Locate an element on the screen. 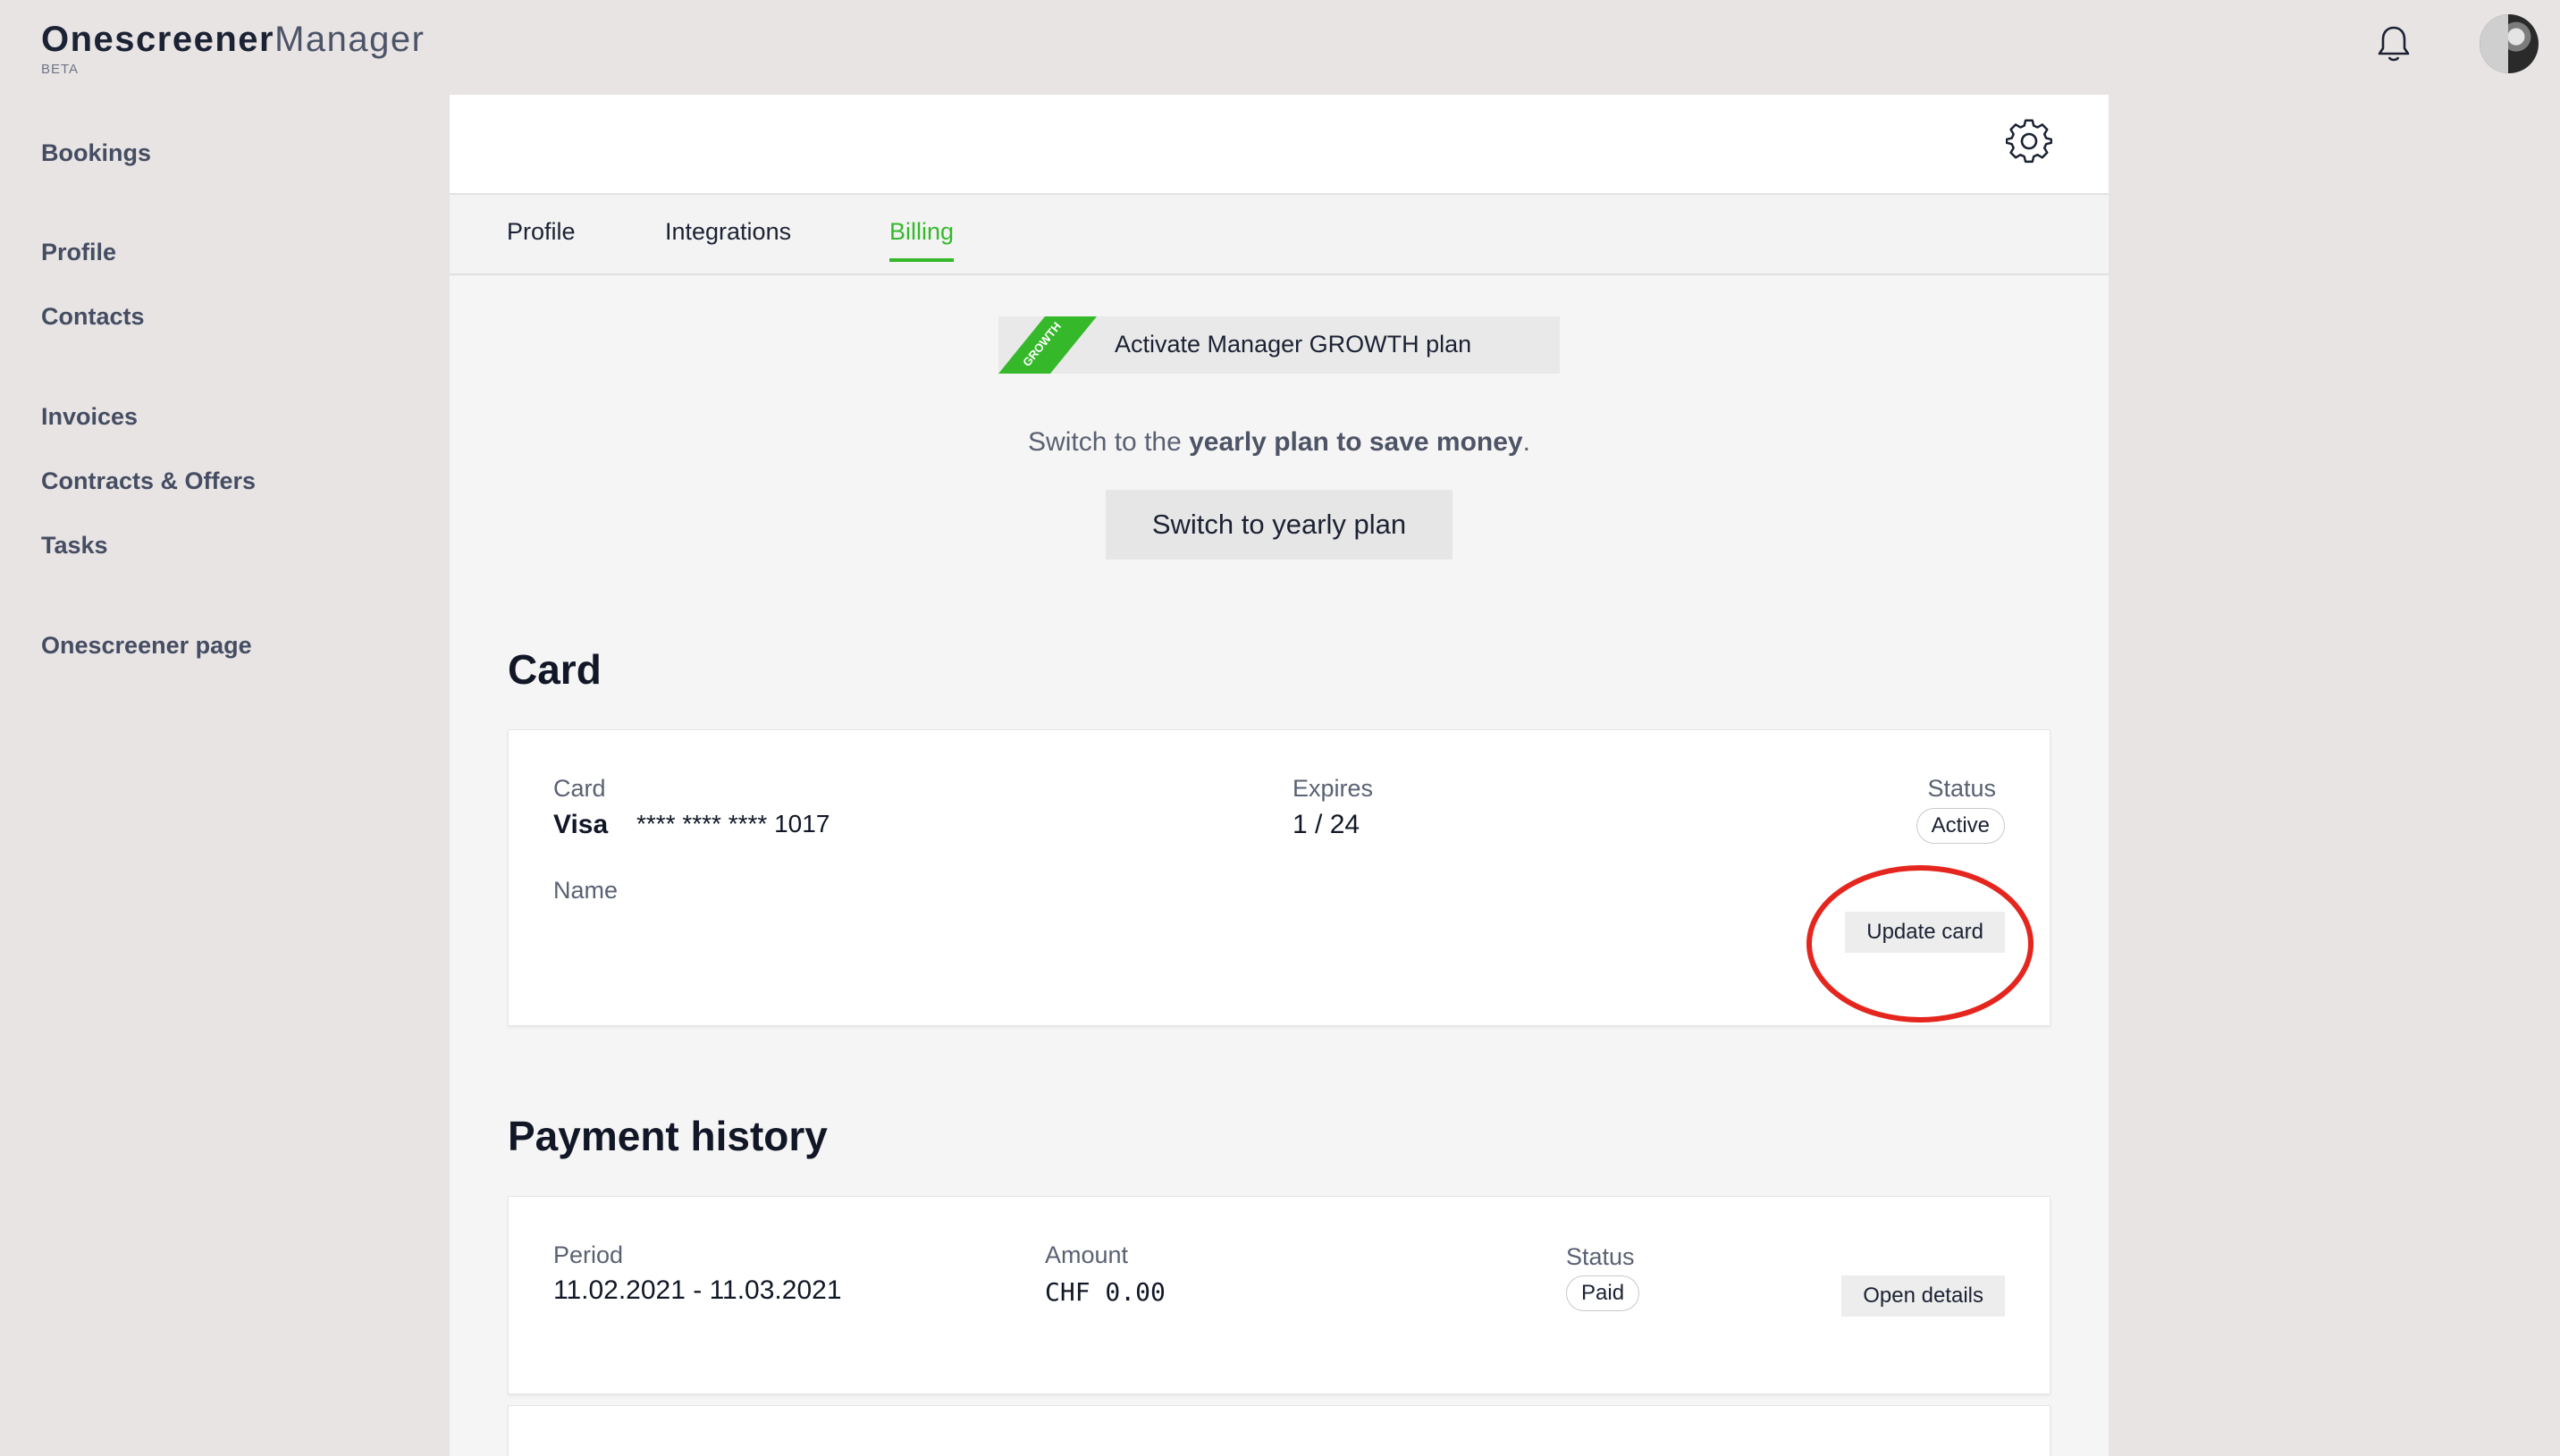  expires-value: 1 / 24 is located at coordinates (1326, 825).